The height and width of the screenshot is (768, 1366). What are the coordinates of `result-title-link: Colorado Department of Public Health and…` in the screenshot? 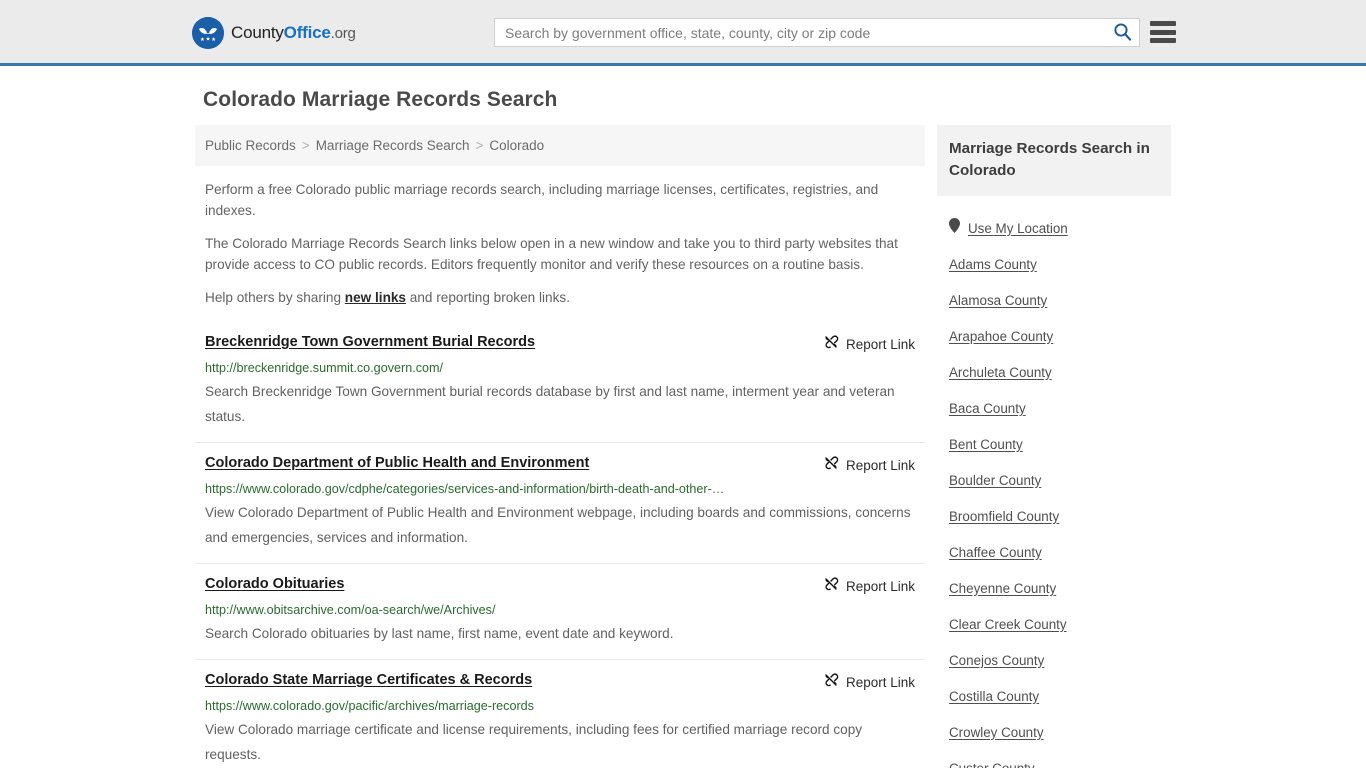 It's located at (397, 463).